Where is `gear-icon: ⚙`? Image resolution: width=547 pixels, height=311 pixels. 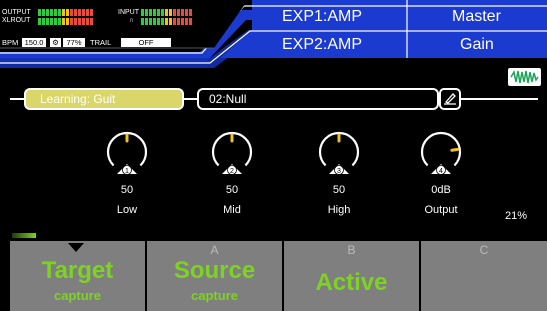
gear-icon: ⚙ is located at coordinates (55, 42).